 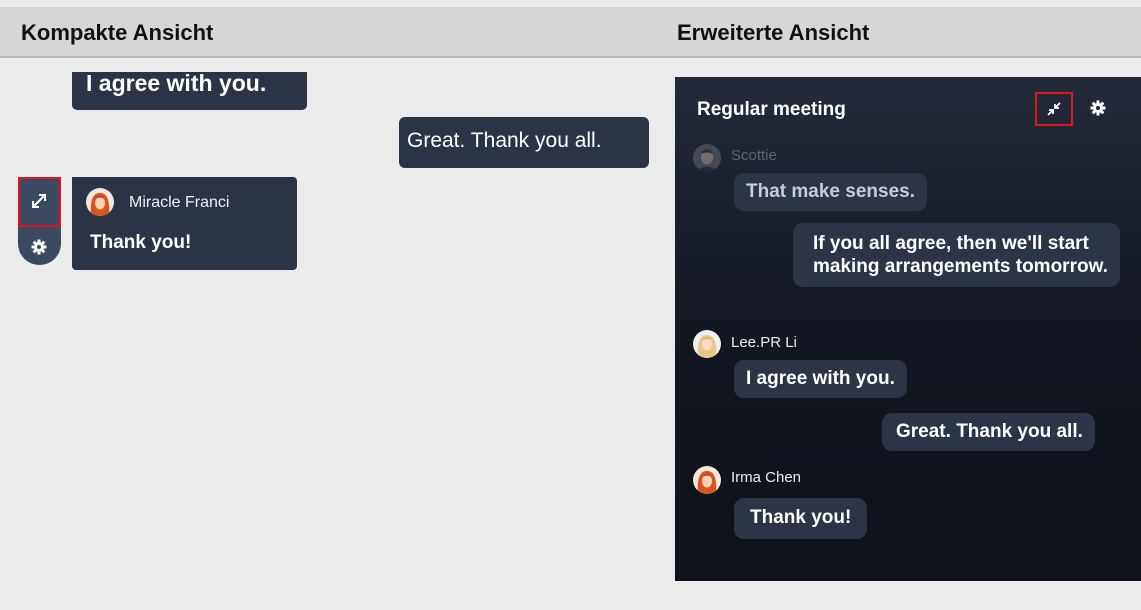 I want to click on section-header-bar: Kompakte Ansicht Erweiterte Ansicht, so click(x=570, y=32).